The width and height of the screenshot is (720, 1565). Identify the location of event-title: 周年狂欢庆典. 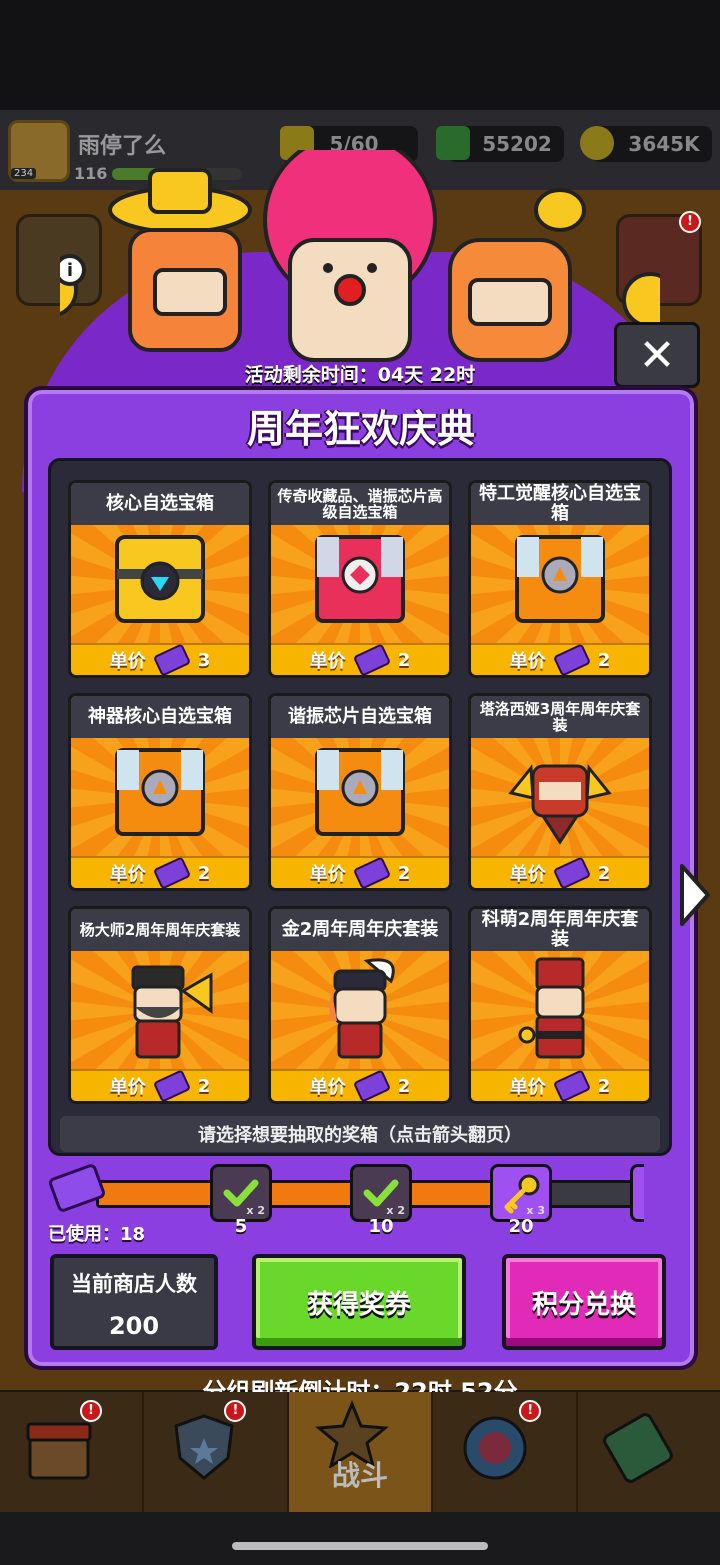
(360, 429).